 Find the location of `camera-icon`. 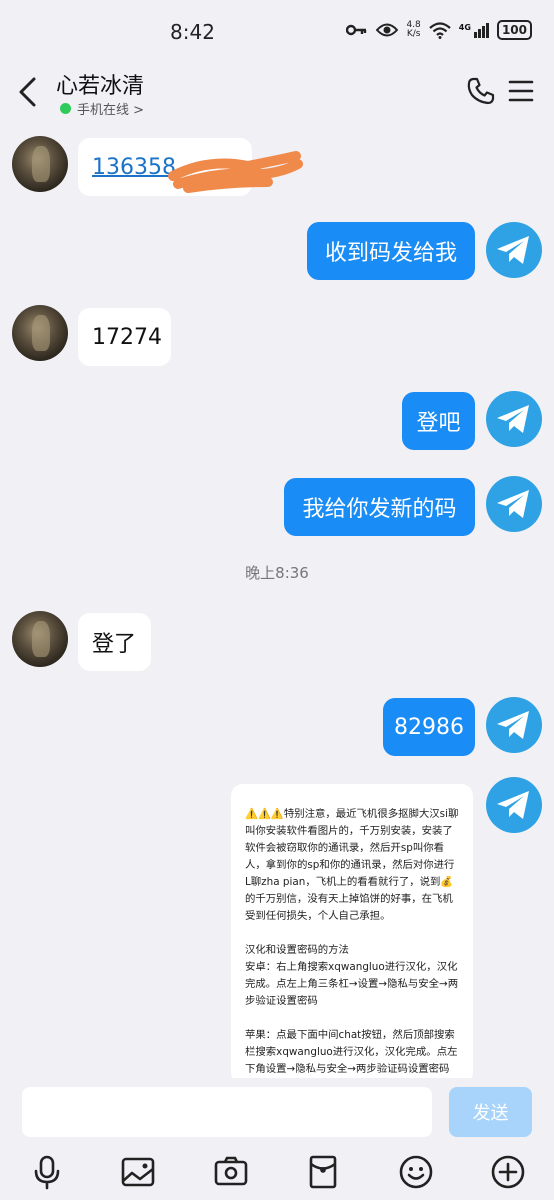

camera-icon is located at coordinates (231, 1172).